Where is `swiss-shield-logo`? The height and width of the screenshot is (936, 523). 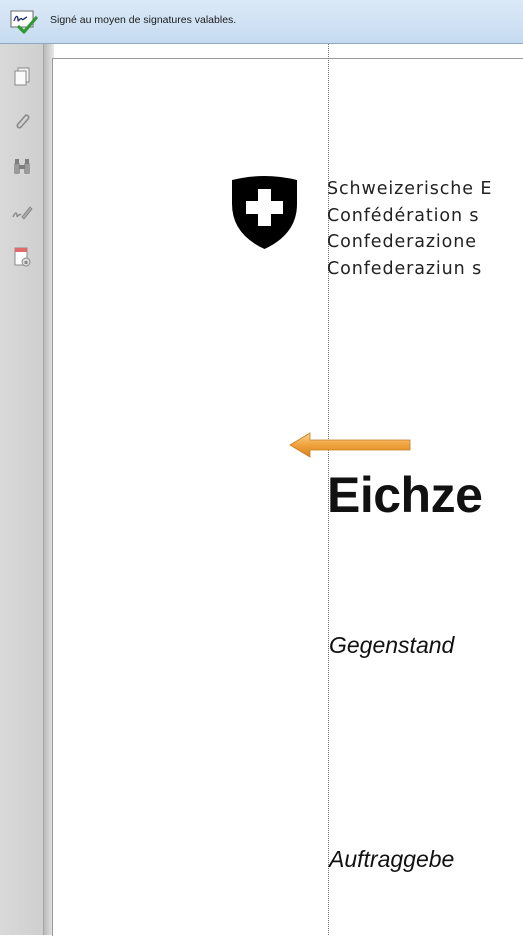
swiss-shield-logo is located at coordinates (264, 212).